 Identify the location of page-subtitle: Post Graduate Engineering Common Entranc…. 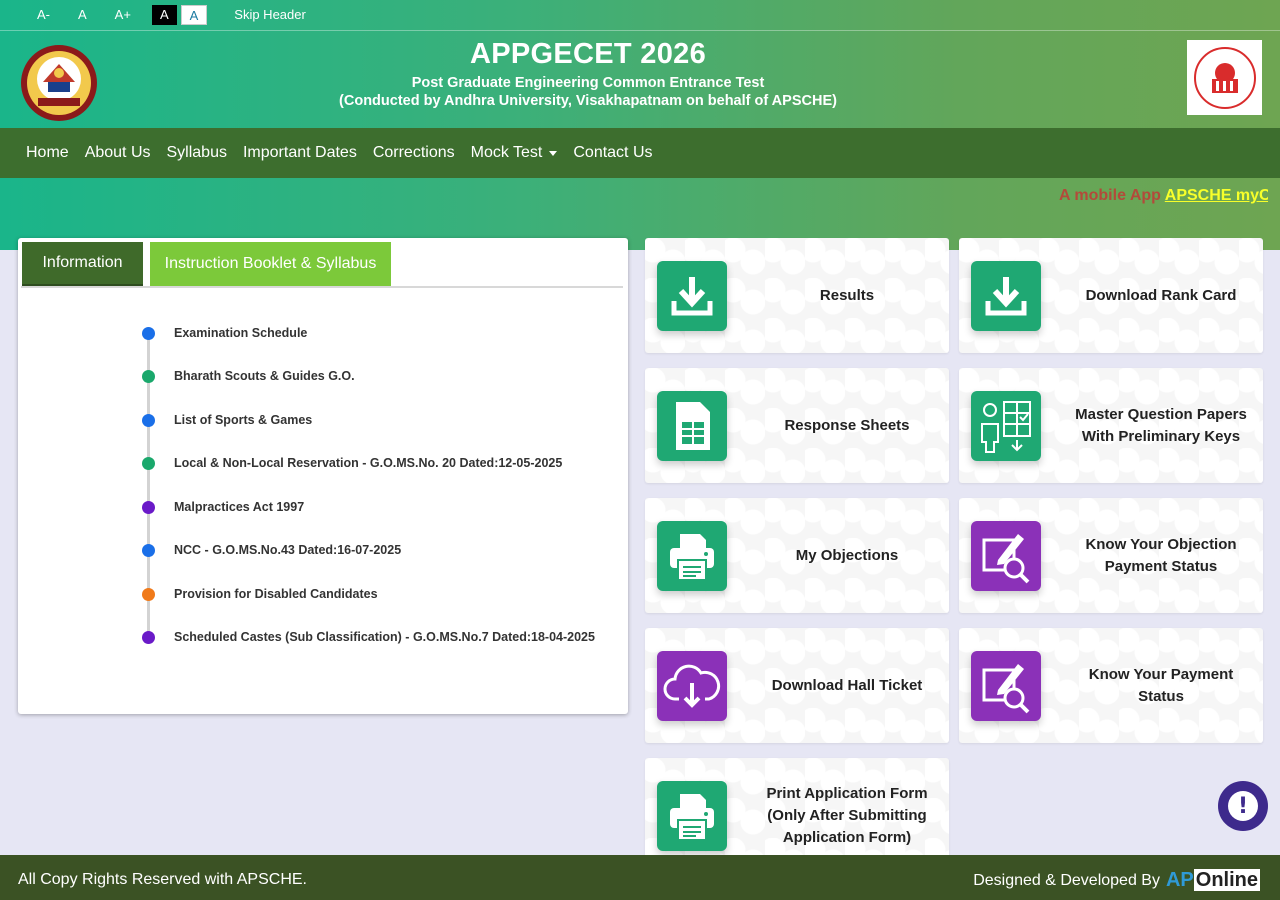
(588, 83).